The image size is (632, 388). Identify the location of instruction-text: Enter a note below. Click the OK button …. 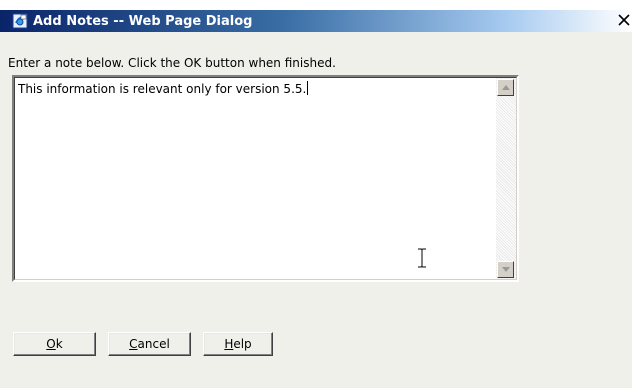
(172, 63).